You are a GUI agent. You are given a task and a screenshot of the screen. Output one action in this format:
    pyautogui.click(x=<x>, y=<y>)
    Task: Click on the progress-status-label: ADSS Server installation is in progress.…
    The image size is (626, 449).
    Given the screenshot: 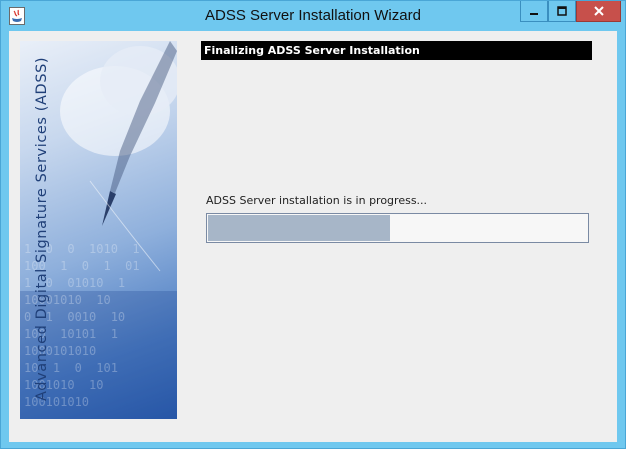 What is the action you would take?
    pyautogui.click(x=317, y=200)
    